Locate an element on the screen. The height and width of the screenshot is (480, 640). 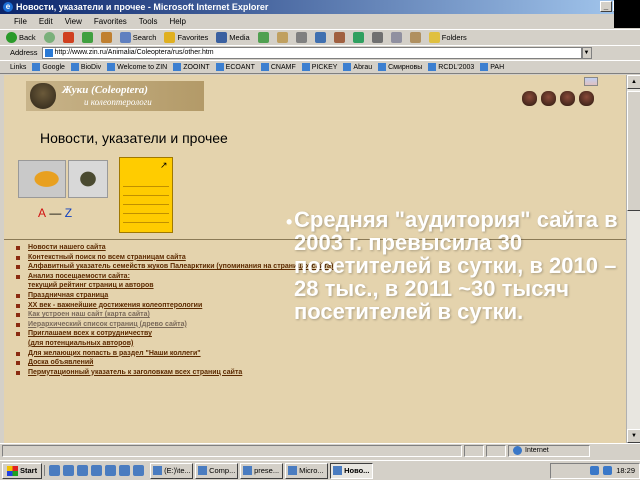
home-icon is located at coordinates (106, 37).